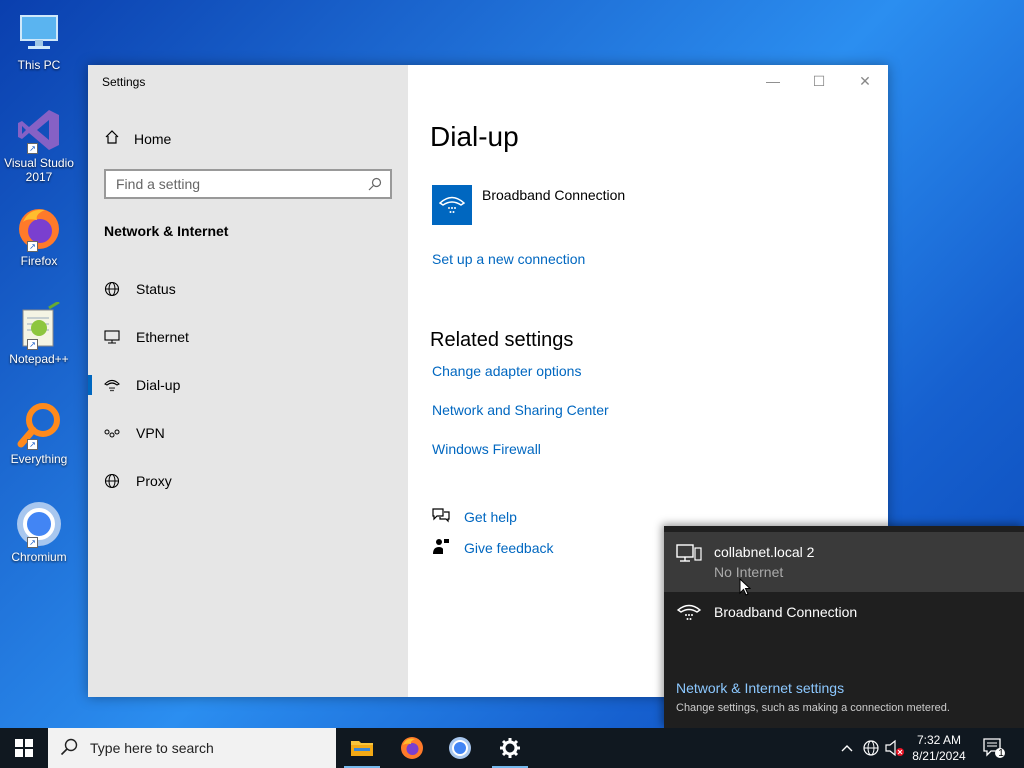 This screenshot has height=768, width=1024. Describe the element at coordinates (554, 195) in the screenshot. I see `connection-name: Broadband Connection` at that location.